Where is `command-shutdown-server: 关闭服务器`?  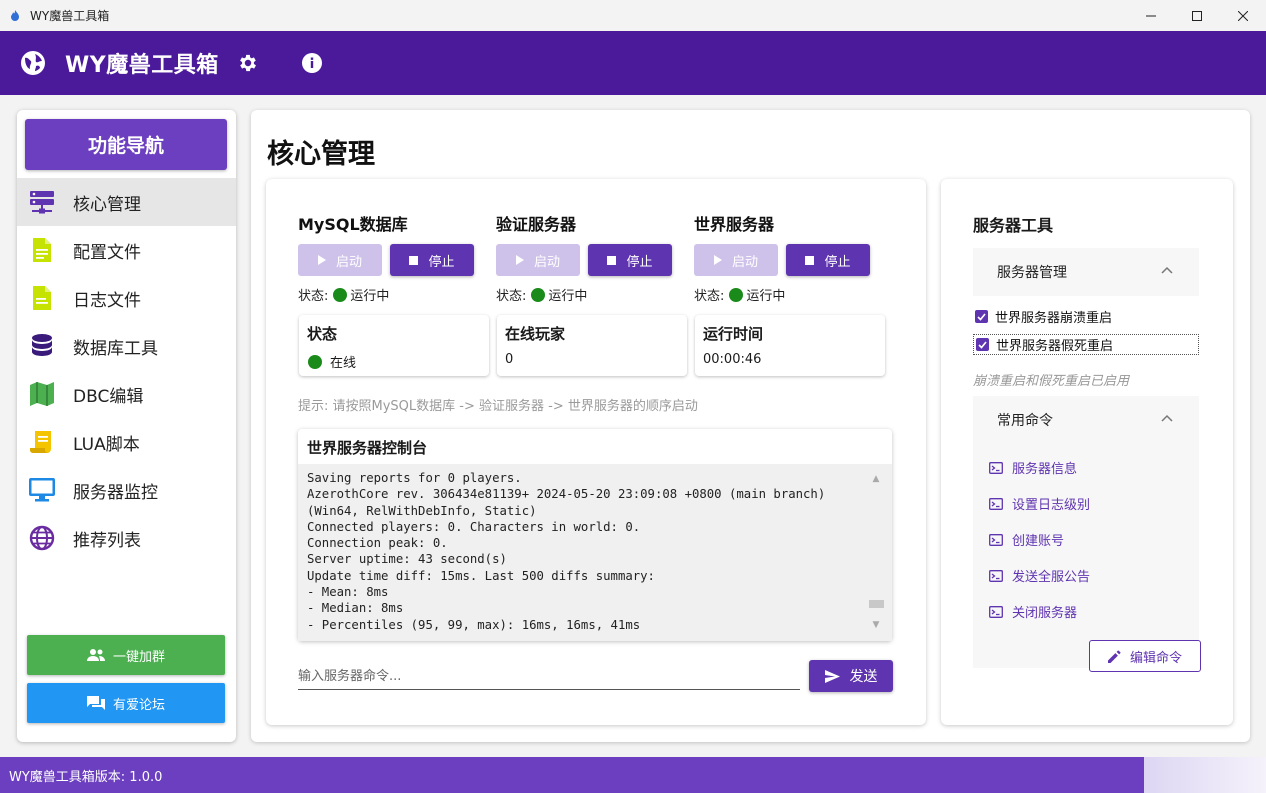
command-shutdown-server: 关闭服务器 is located at coordinates (1033, 611).